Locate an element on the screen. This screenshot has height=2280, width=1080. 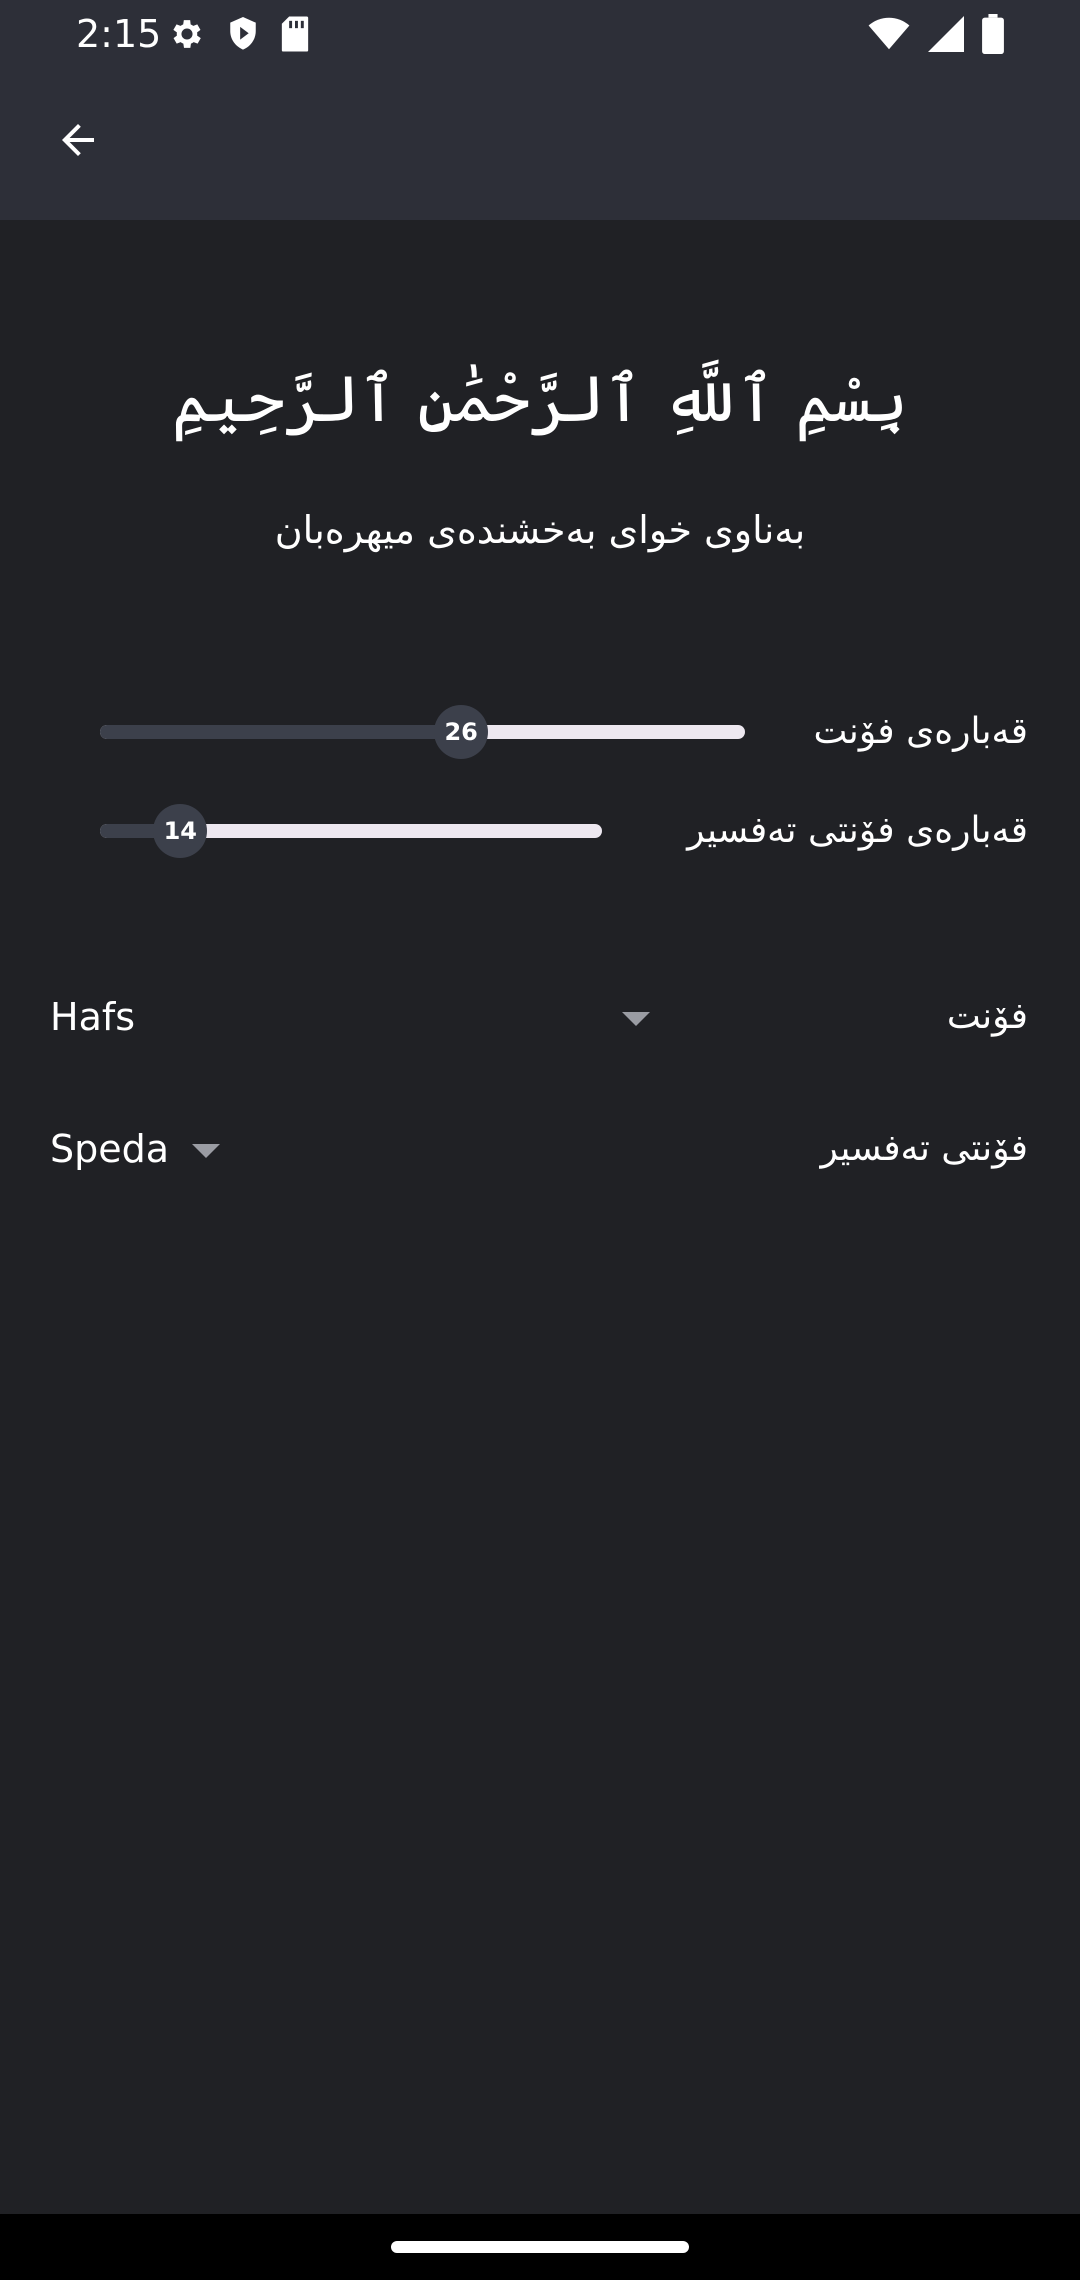
shield-icon is located at coordinates (243, 33).